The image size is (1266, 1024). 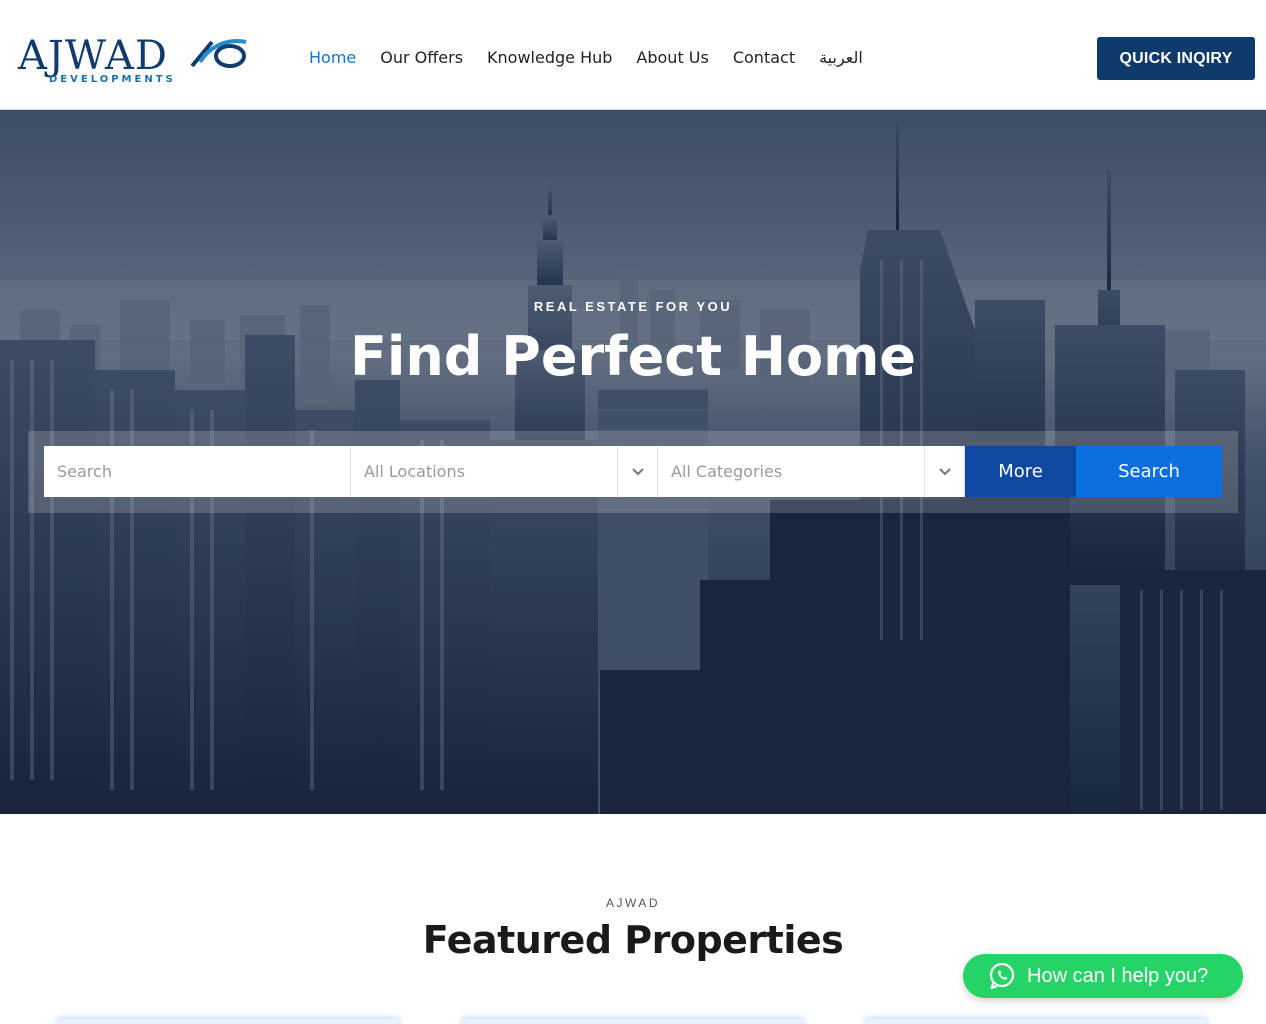 What do you see at coordinates (93, 56) in the screenshot?
I see `logo-wordmark: AJWAD` at bounding box center [93, 56].